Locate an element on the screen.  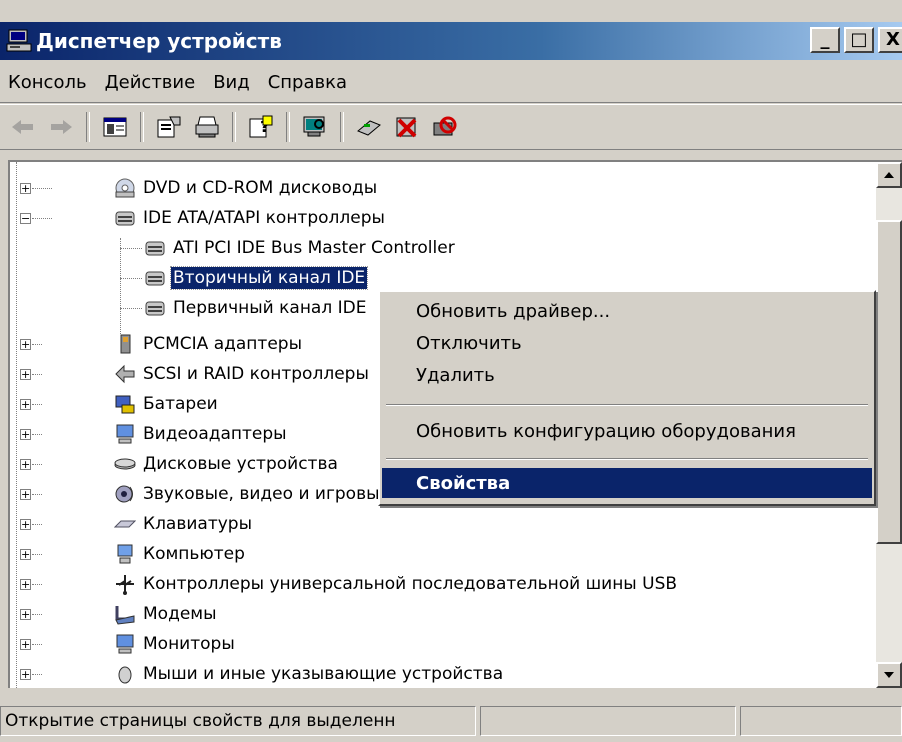
scan-hardware-icon is located at coordinates (315, 127).